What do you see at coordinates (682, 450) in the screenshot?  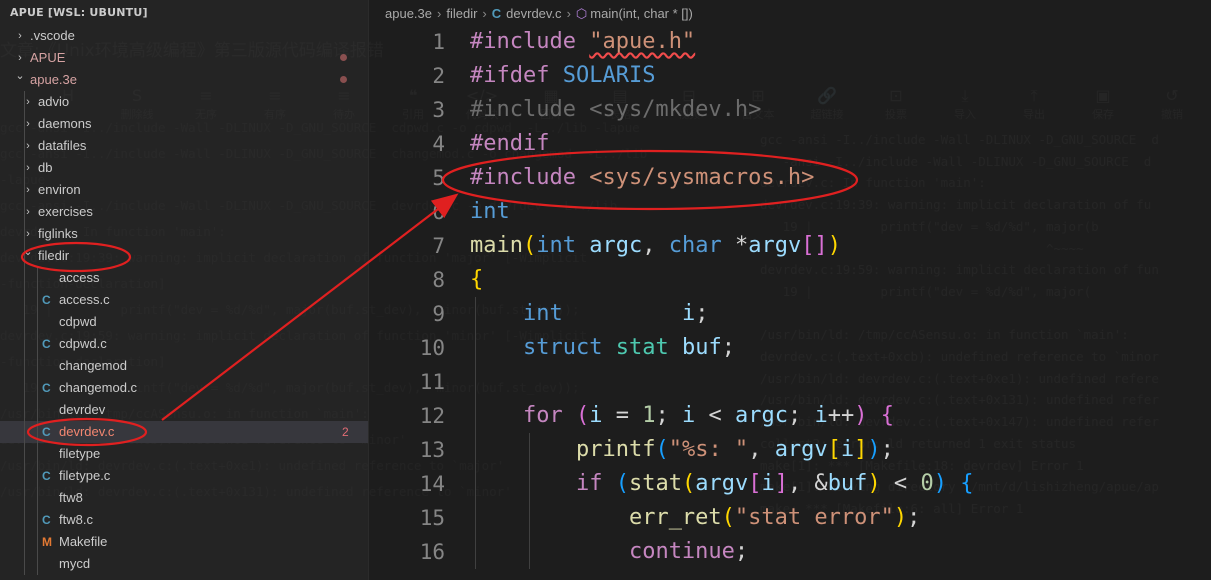 I see `code-text: printf("%s: ", argv[i]);` at bounding box center [682, 450].